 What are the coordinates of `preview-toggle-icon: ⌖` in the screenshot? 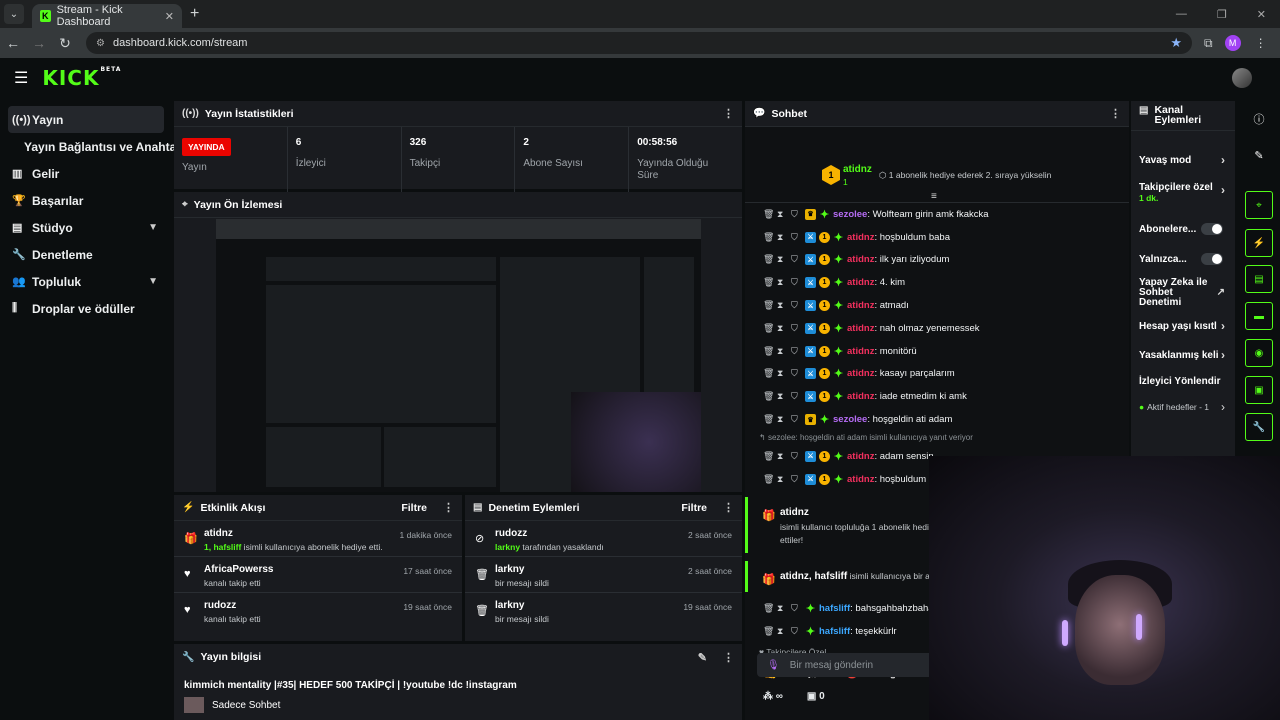 It's located at (1259, 205).